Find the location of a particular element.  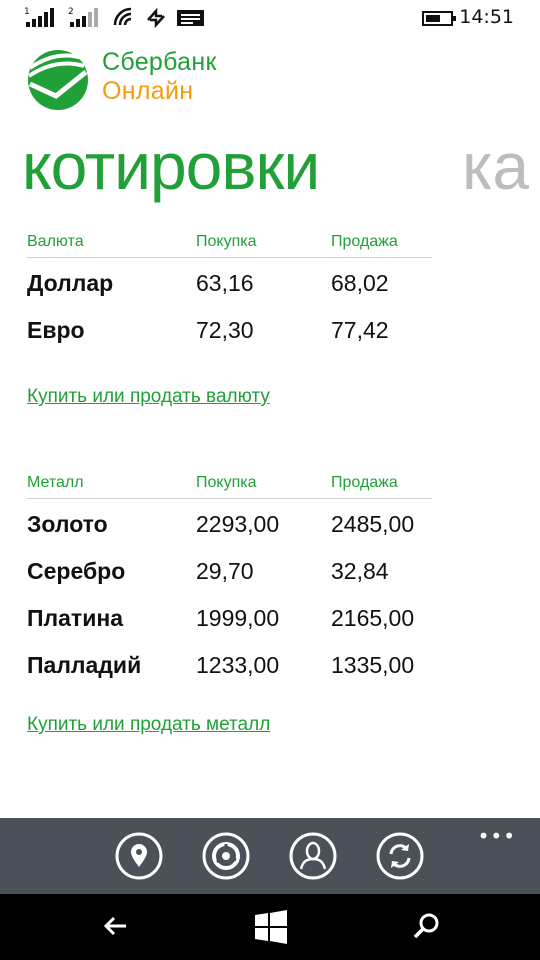

table-row: Золото 2293,00 2485,00 is located at coordinates (229, 522).